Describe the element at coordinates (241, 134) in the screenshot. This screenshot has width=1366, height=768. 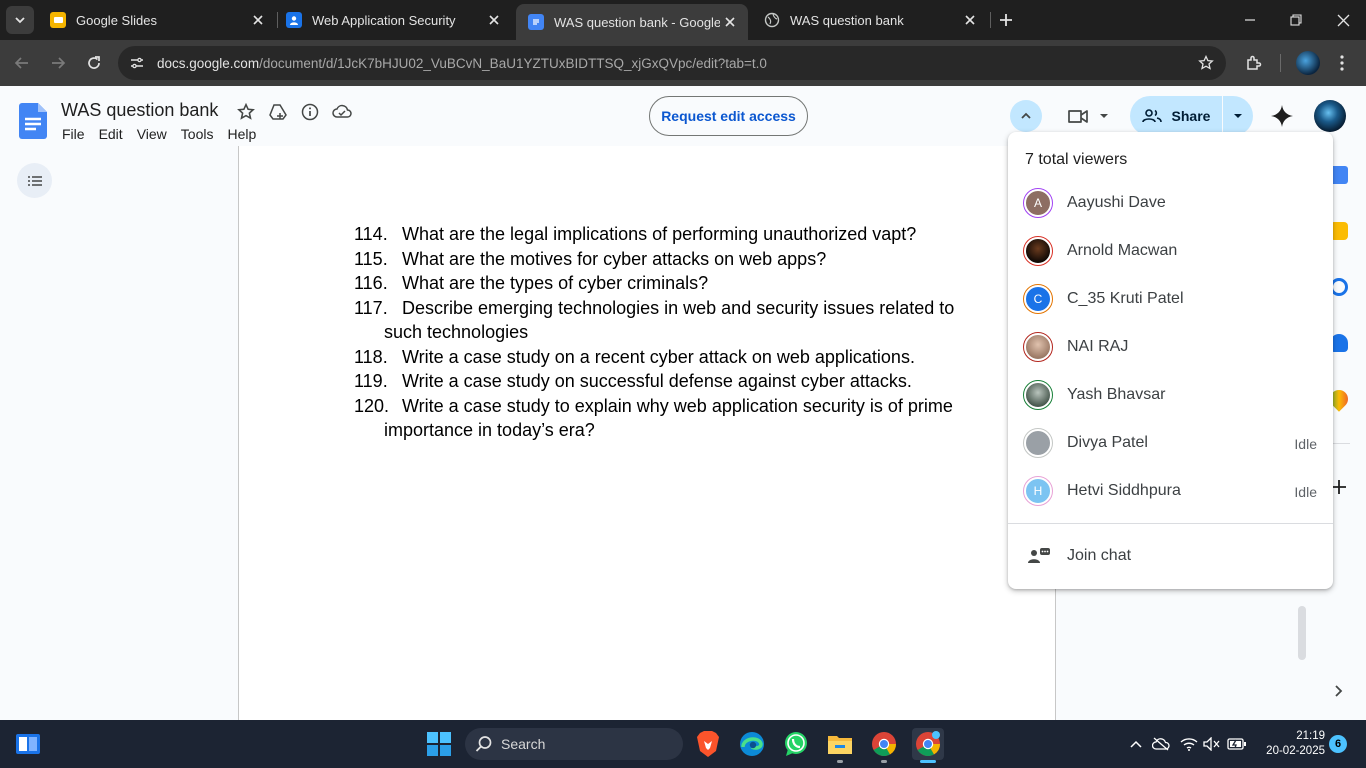
I see `menu-help: Help` at that location.